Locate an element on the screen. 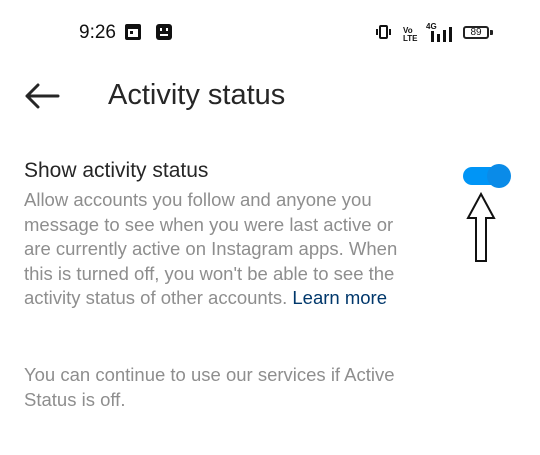 Image resolution: width=540 pixels, height=455 pixels. battery-tip is located at coordinates (491, 32).